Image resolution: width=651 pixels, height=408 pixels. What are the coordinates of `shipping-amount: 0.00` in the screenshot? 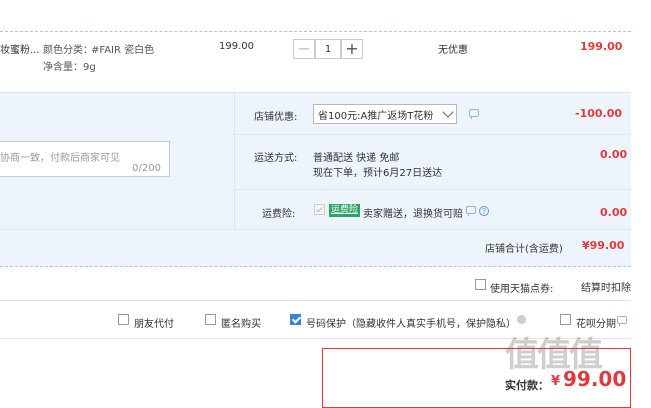 It's located at (614, 154).